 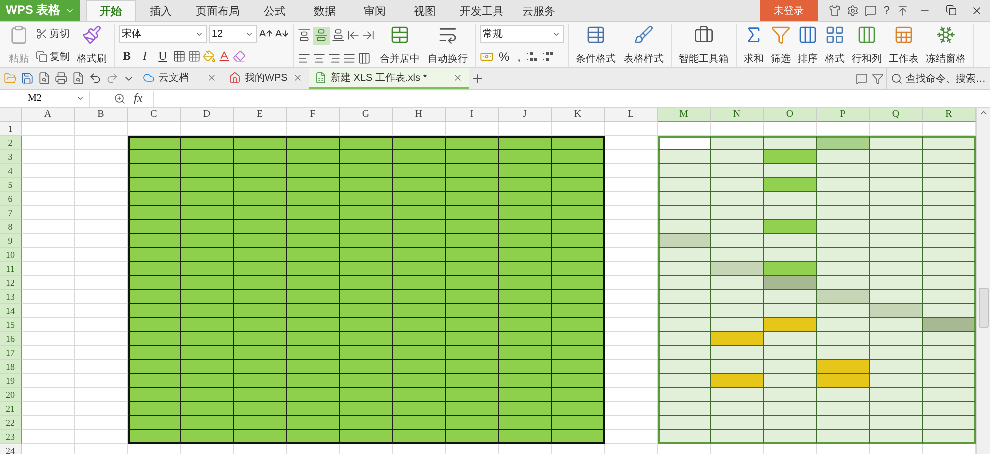 What do you see at coordinates (684, 115) in the screenshot?
I see `column-header: M` at bounding box center [684, 115].